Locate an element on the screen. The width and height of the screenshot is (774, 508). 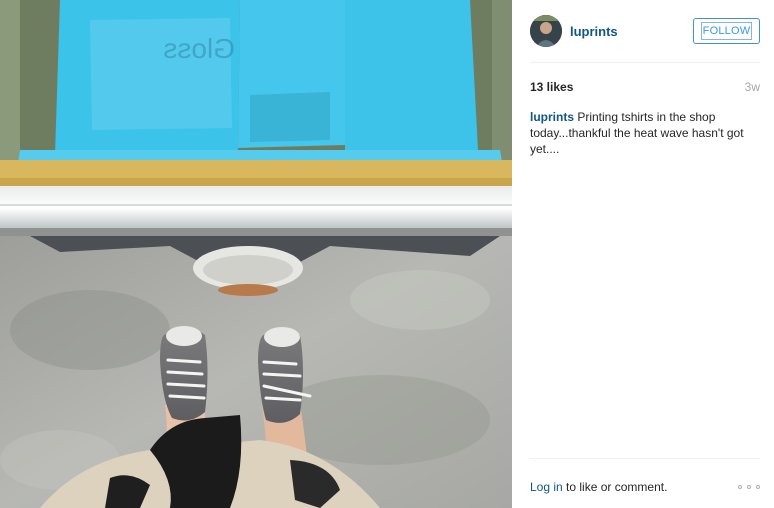
avatar-image is located at coordinates (546, 31).